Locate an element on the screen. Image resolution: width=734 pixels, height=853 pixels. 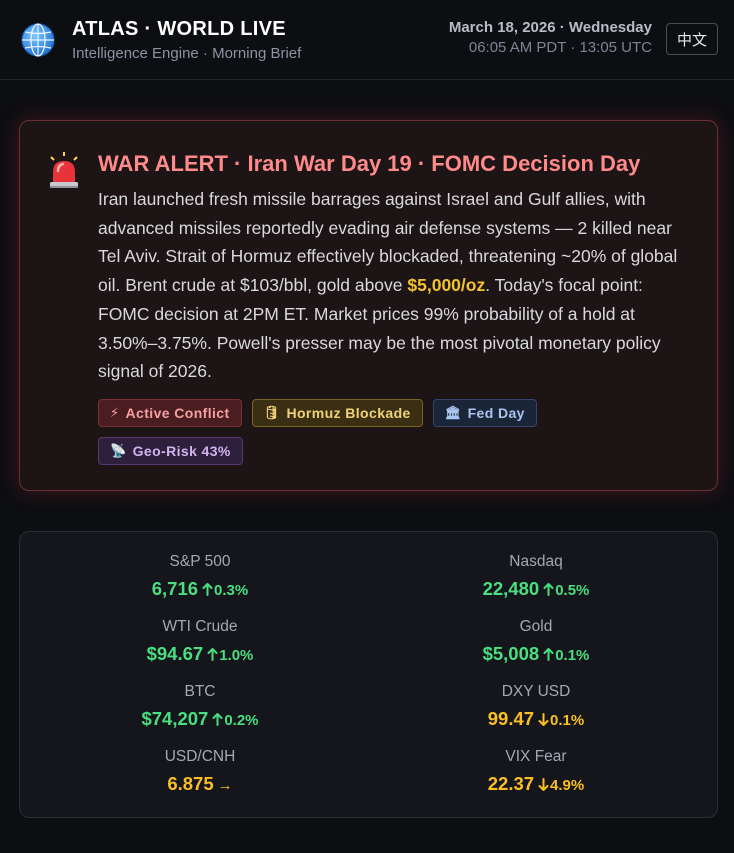
market-value: $5,008 is located at coordinates (511, 653).